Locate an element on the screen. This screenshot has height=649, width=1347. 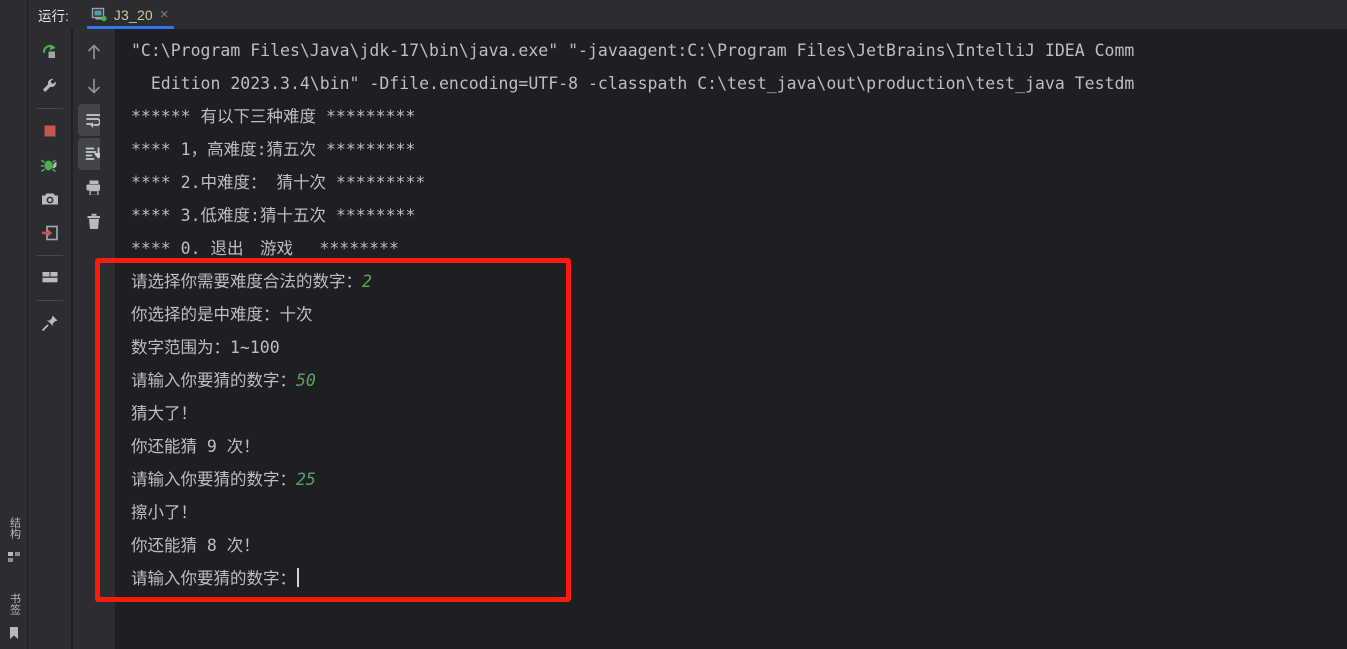
settings-wrench-button is located at coordinates (50, 86).